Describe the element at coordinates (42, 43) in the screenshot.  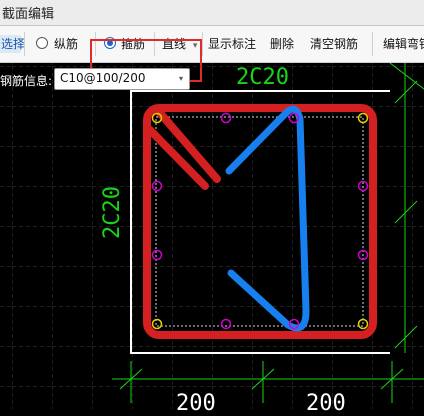
I see `longitudinal-radio` at that location.